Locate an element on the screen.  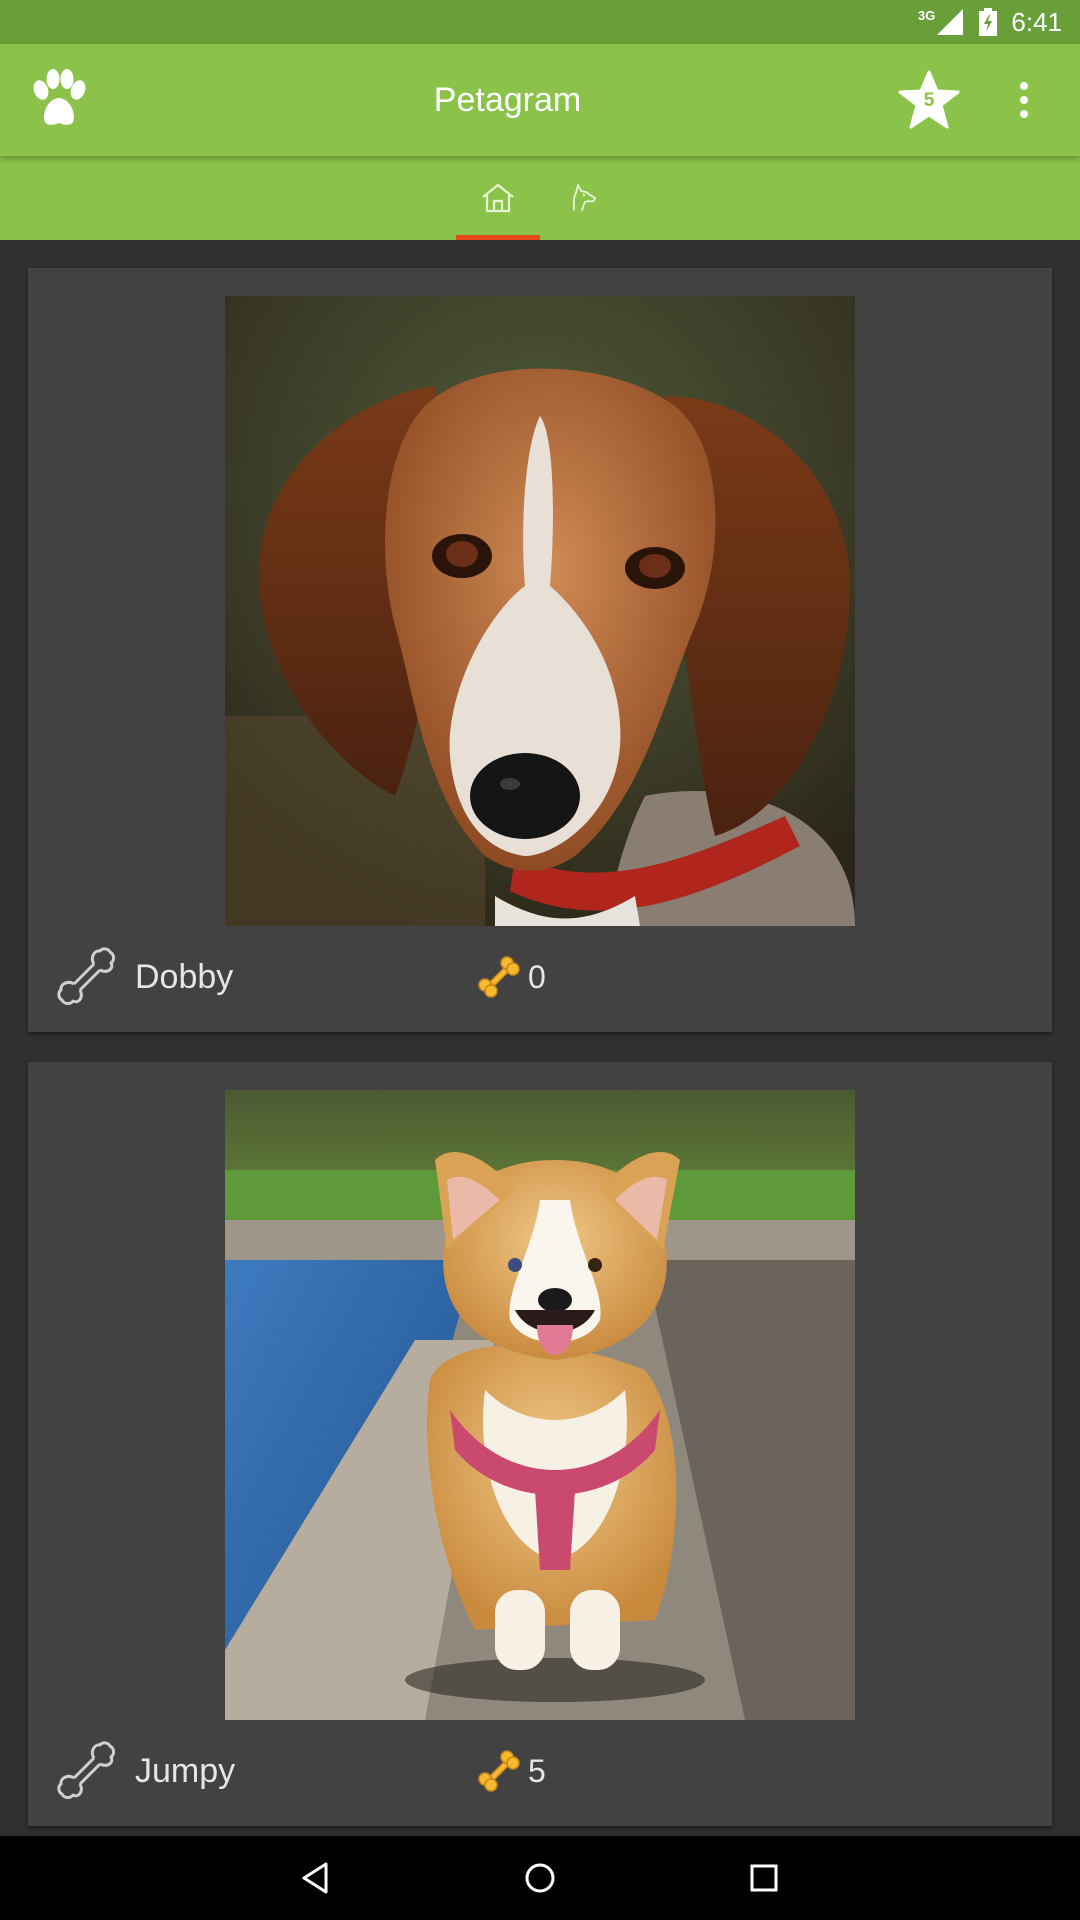
favorites-button: 5 is located at coordinates (929, 100).